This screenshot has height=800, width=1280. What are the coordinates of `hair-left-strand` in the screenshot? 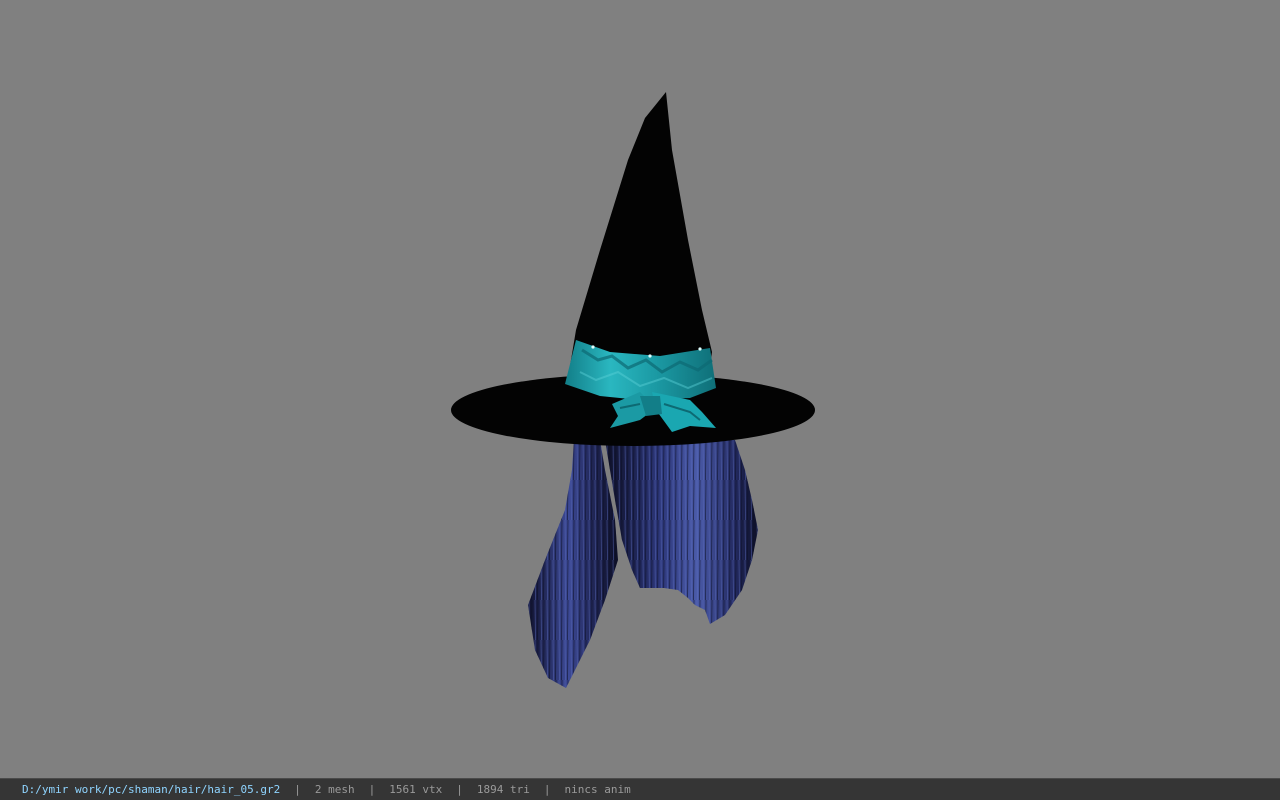 It's located at (573, 564).